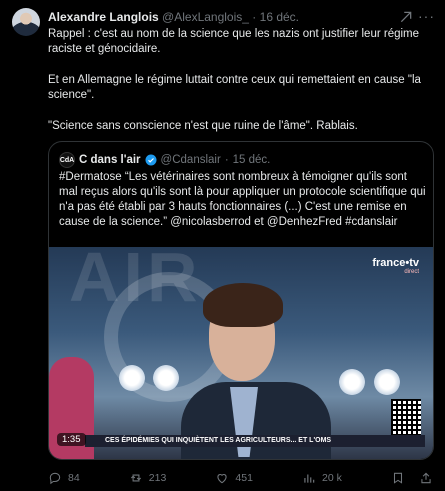 This screenshot has height=491, width=445. What do you see at coordinates (74, 478) in the screenshot?
I see `reply-count: 84` at bounding box center [74, 478].